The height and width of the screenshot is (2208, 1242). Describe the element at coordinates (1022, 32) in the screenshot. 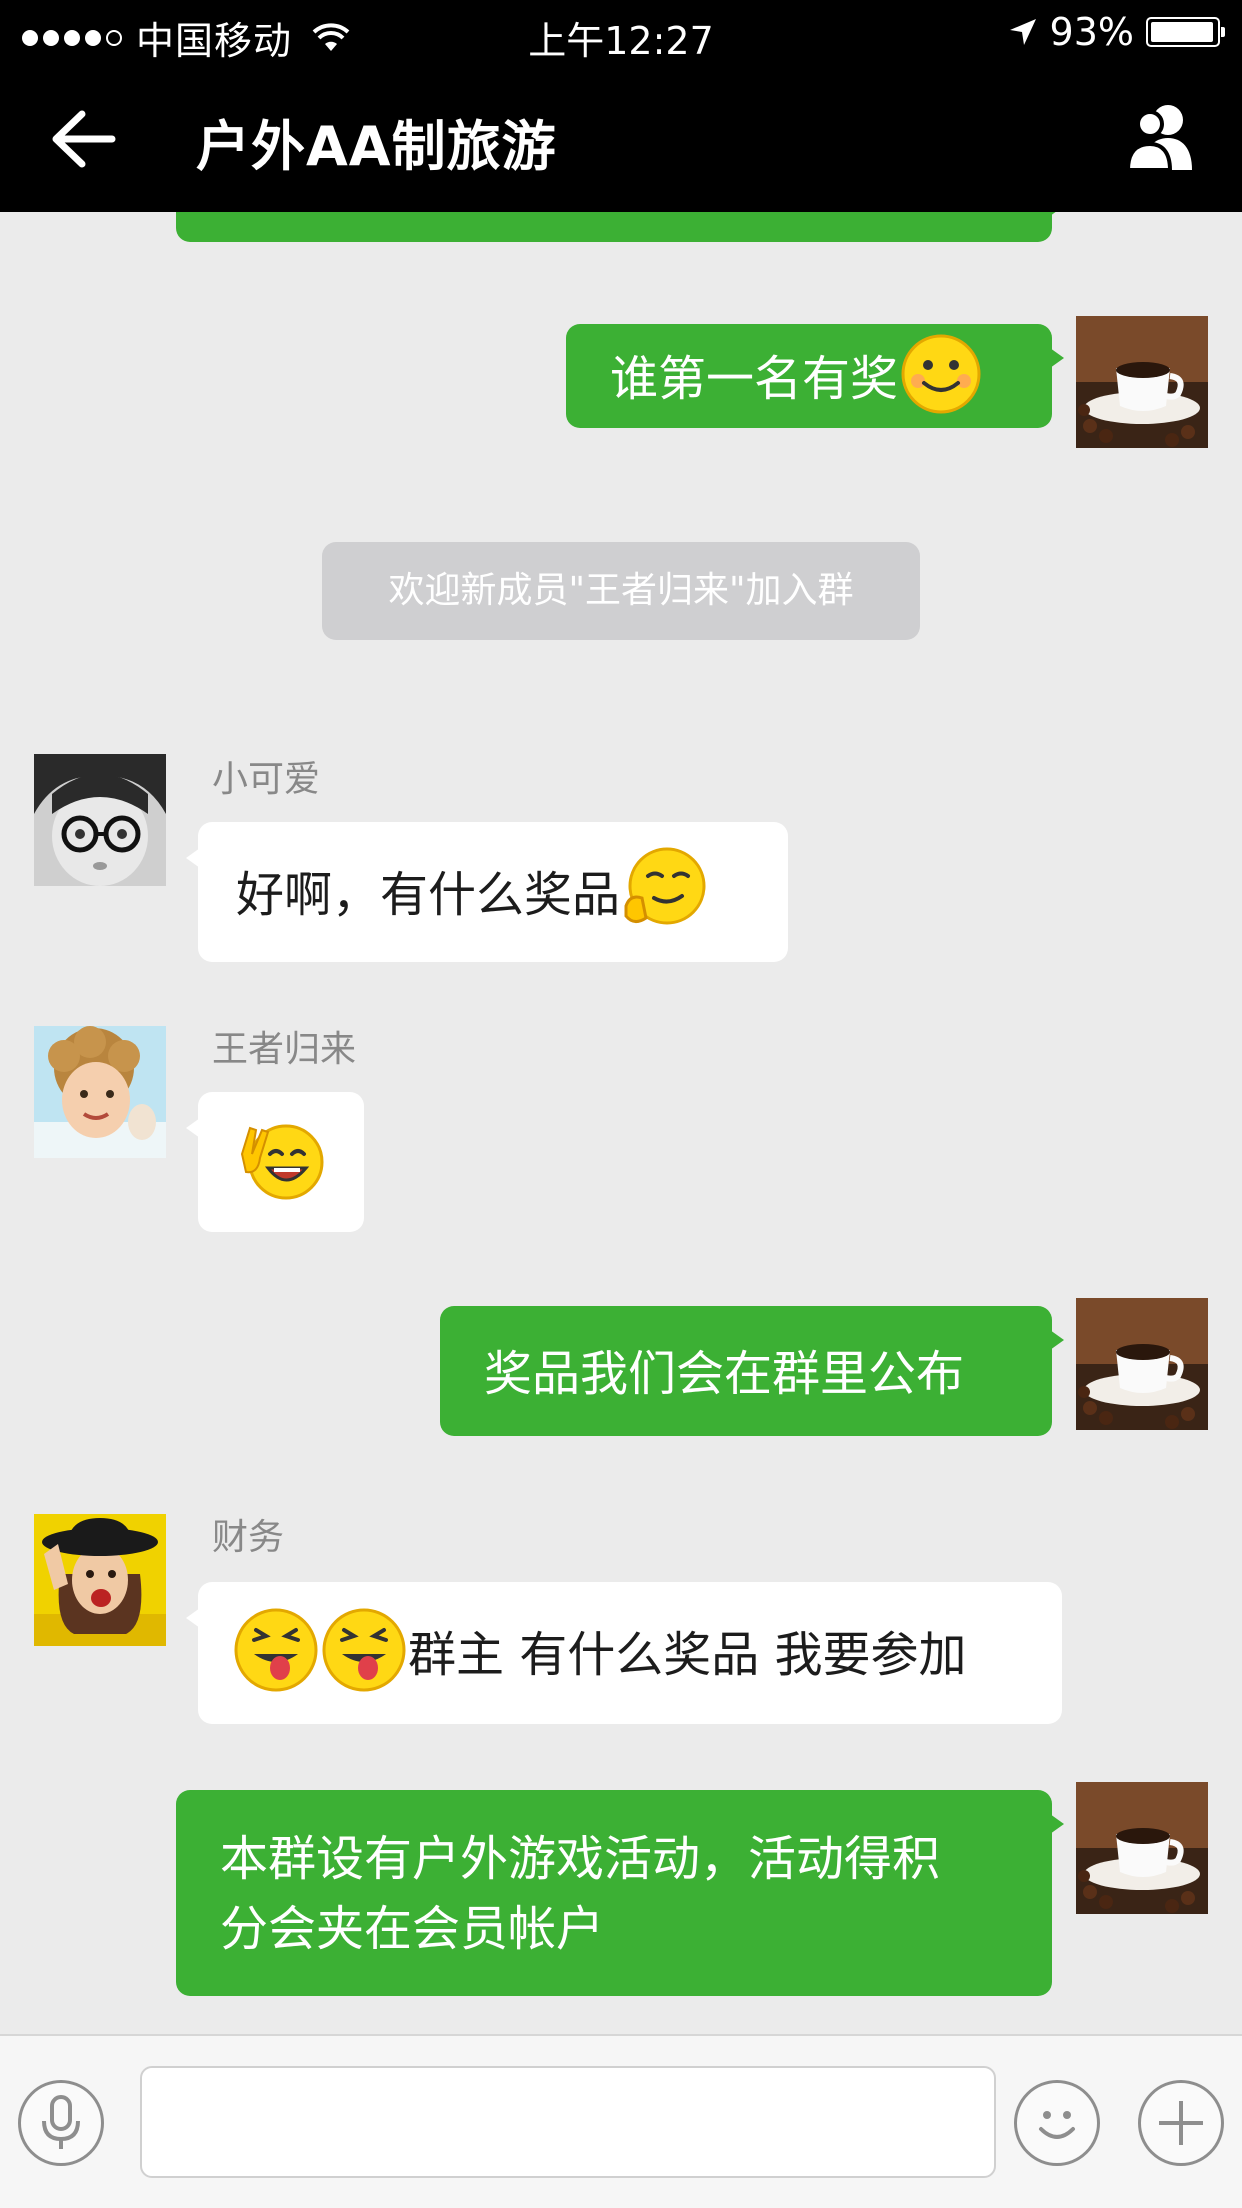

I see `location-arrow-icon` at that location.